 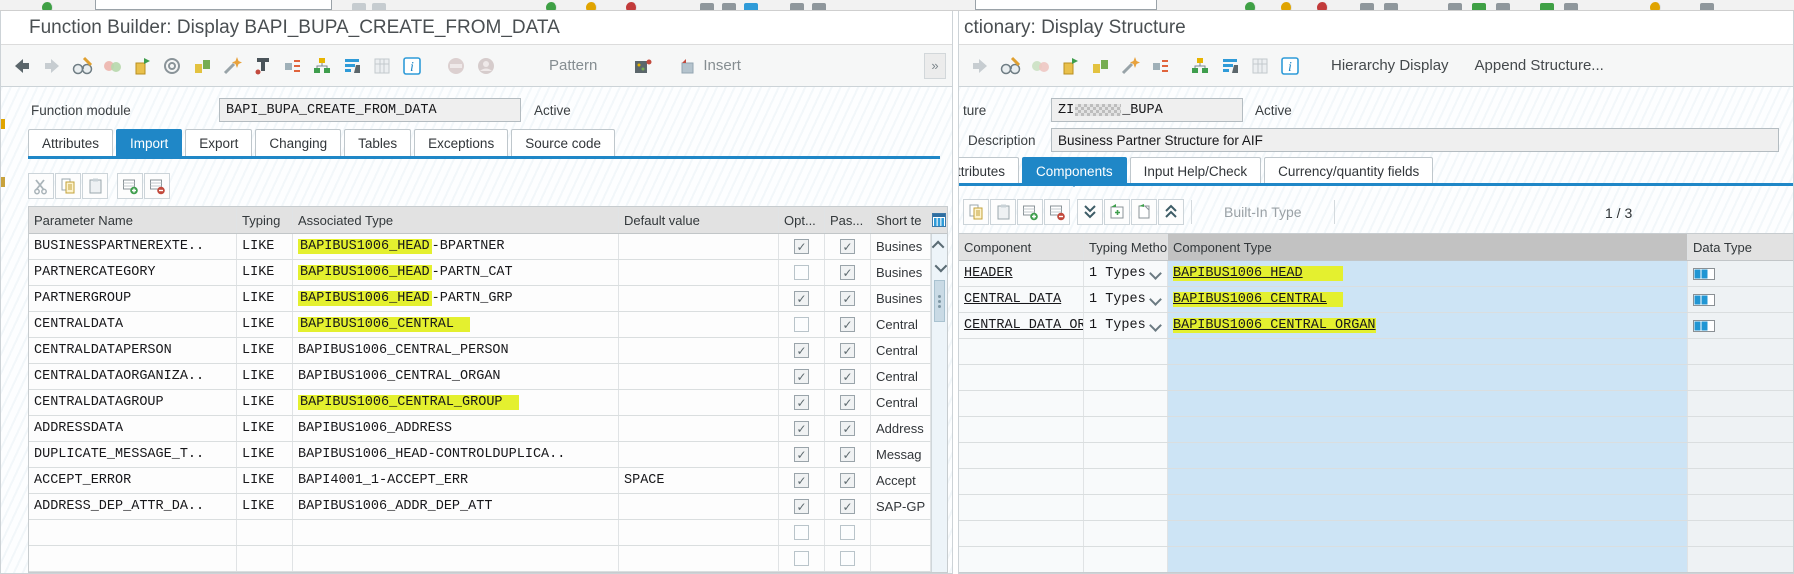 I want to click on back-circle-icon, so click(x=591, y=6).